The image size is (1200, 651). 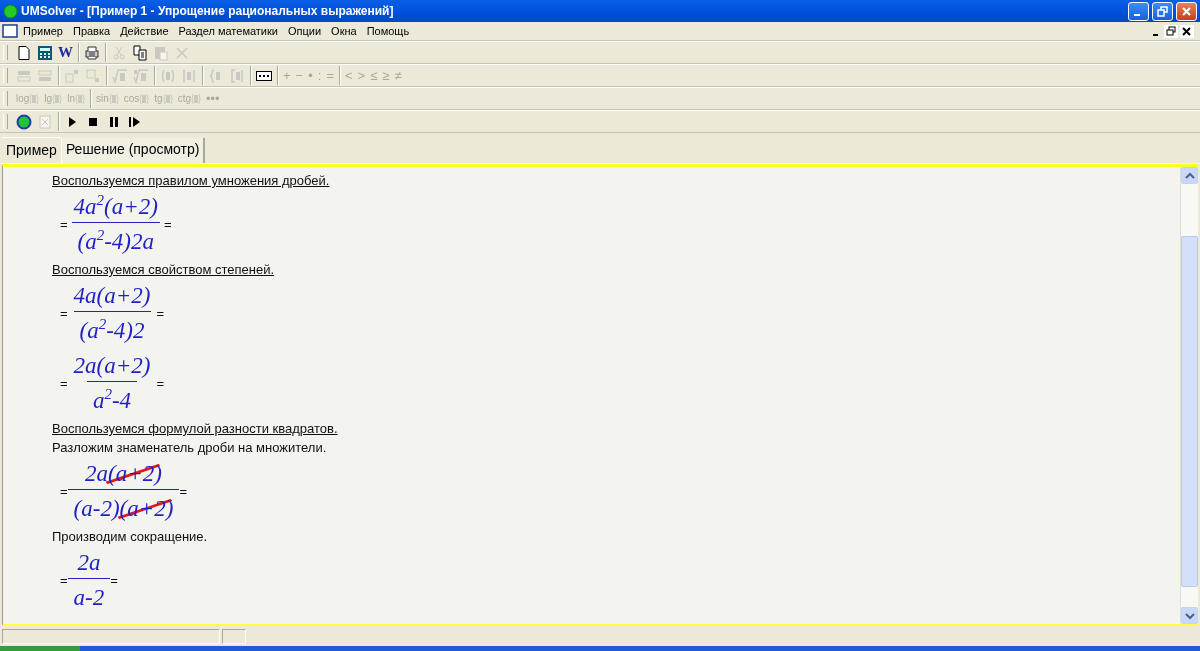 What do you see at coordinates (388, 31) in the screenshot?
I see `menu-item: Помощь` at bounding box center [388, 31].